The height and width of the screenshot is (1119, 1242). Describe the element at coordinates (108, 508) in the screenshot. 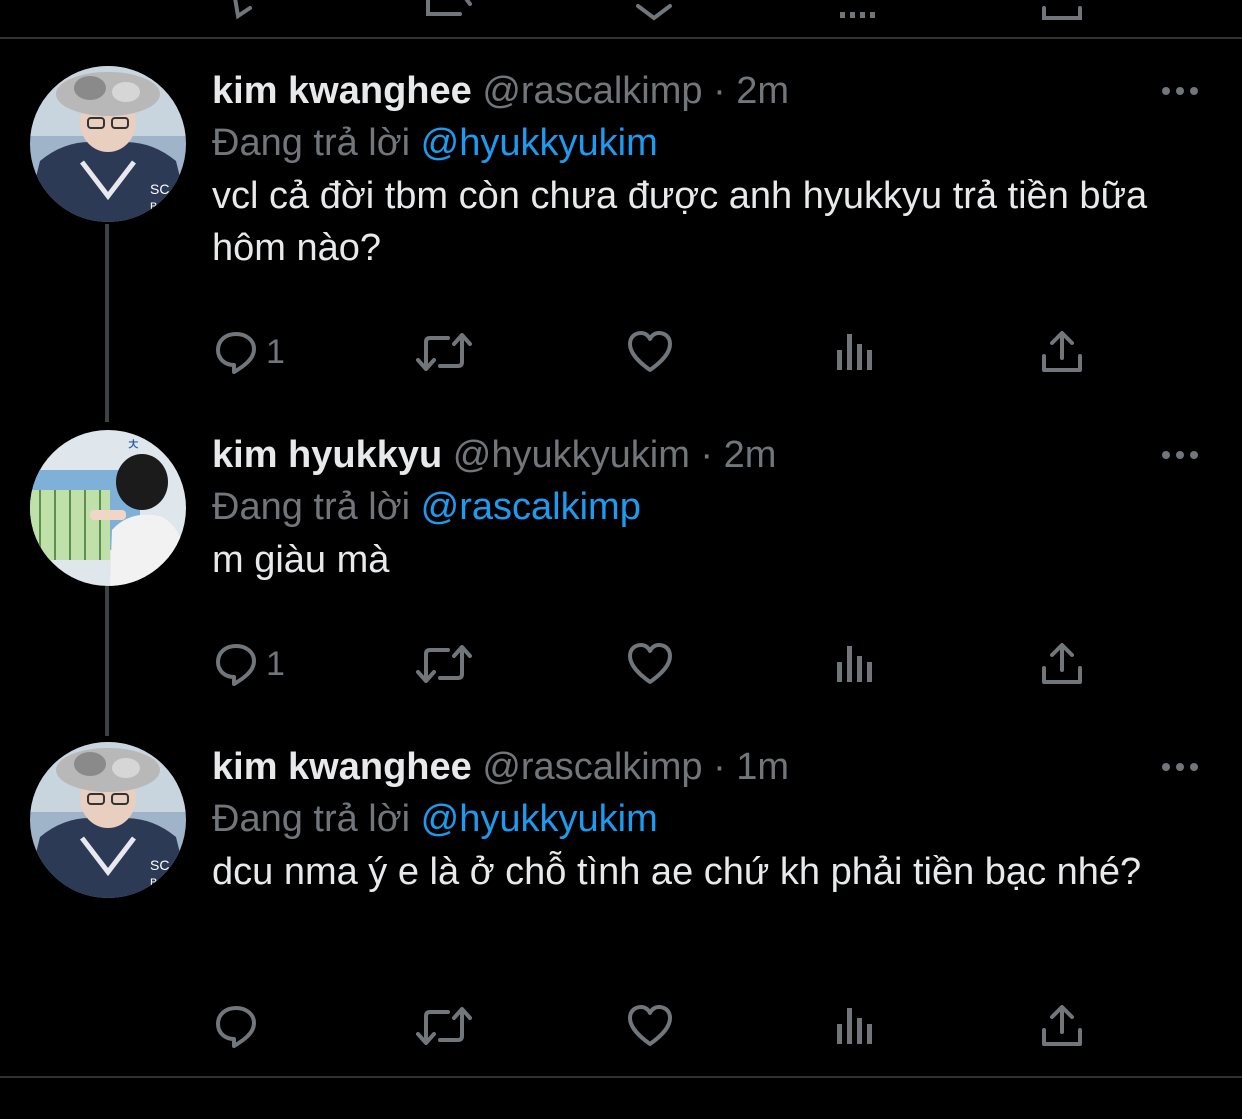

I see `avatar: ㅊ` at that location.